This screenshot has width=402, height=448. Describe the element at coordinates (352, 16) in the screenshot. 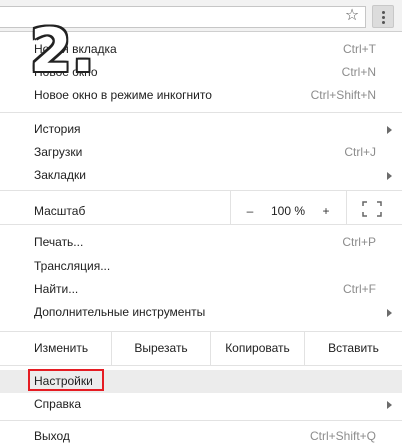

I see `star-outline-icon: ☆` at that location.